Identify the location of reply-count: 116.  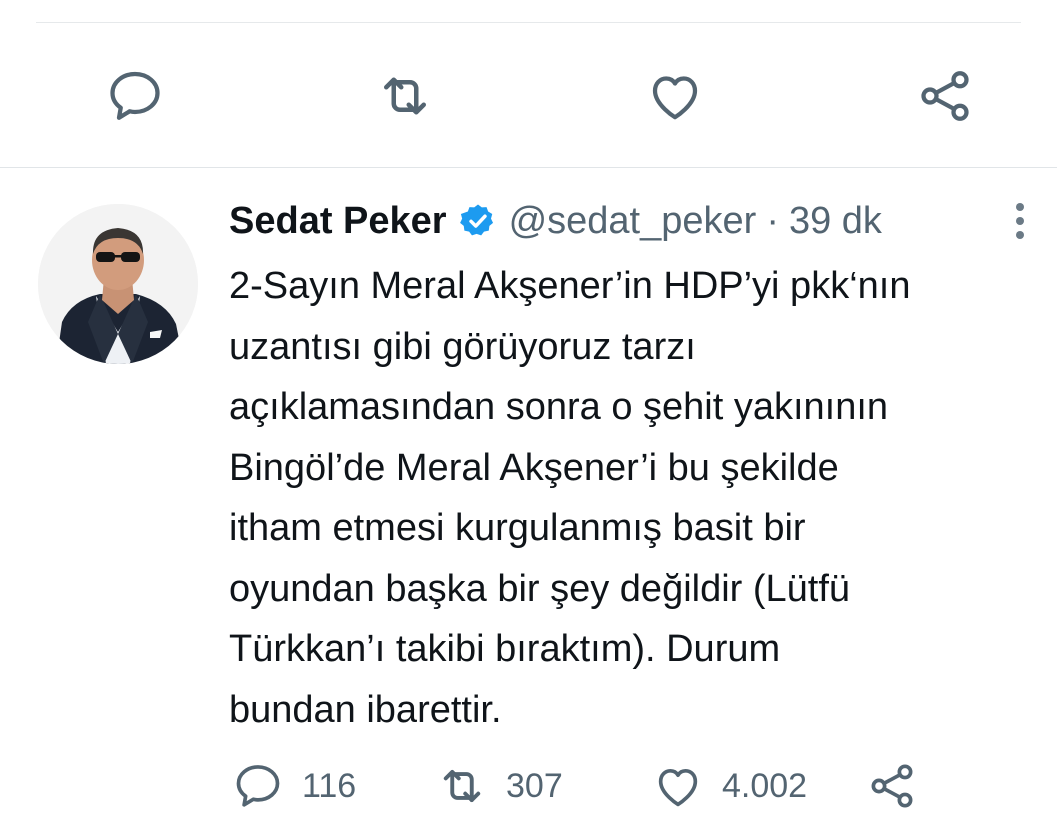
(329, 785).